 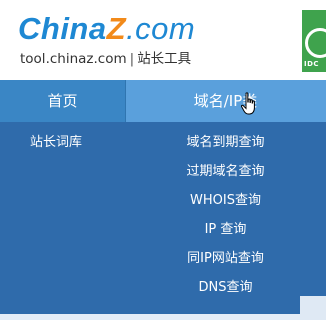 I want to click on submenu-item-domain-expiry: 域名到期查询, so click(x=225, y=142).